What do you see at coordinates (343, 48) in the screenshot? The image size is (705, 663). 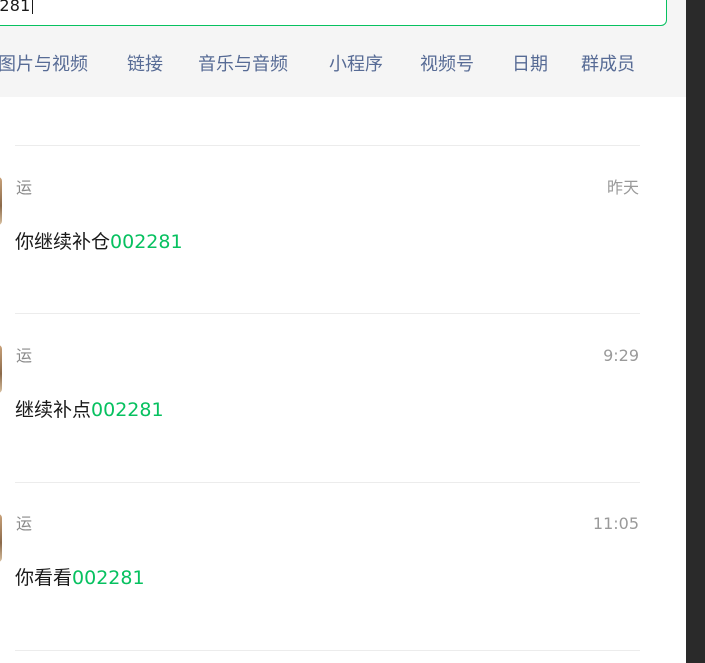 I see `search-header: 2281 图片与视频 链接 音乐与音频 小程序 视频号 日期 群成员` at bounding box center [343, 48].